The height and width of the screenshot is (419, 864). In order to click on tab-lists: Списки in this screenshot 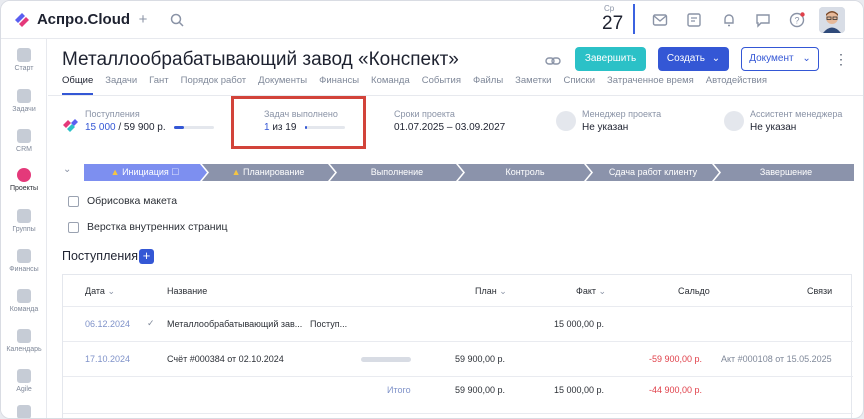, I will do `click(580, 83)`.